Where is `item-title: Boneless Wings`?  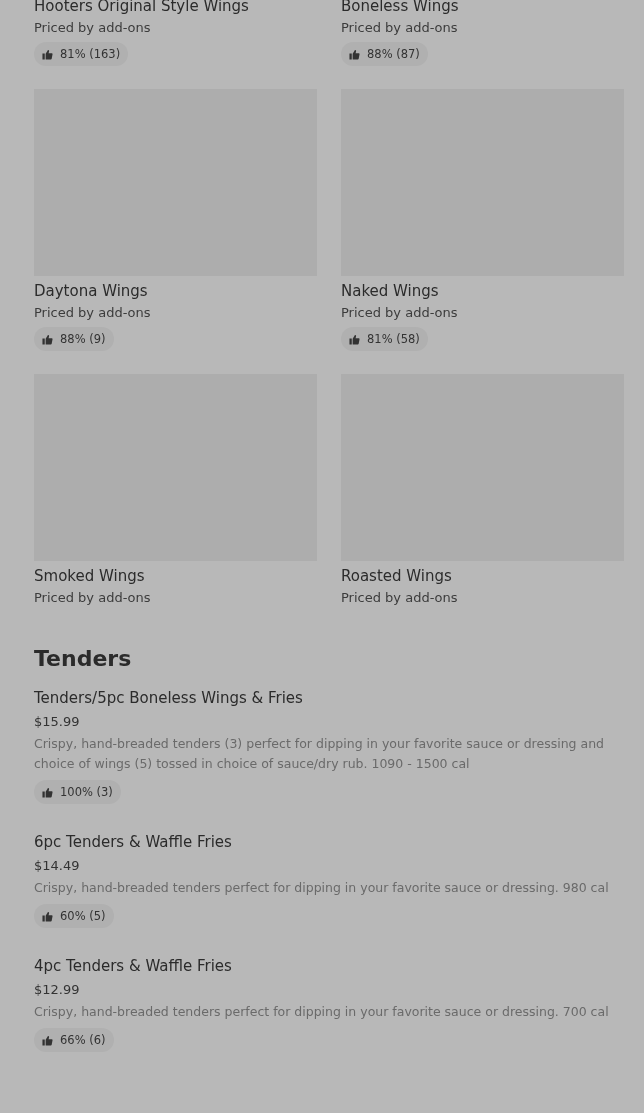 item-title: Boneless Wings is located at coordinates (400, 8).